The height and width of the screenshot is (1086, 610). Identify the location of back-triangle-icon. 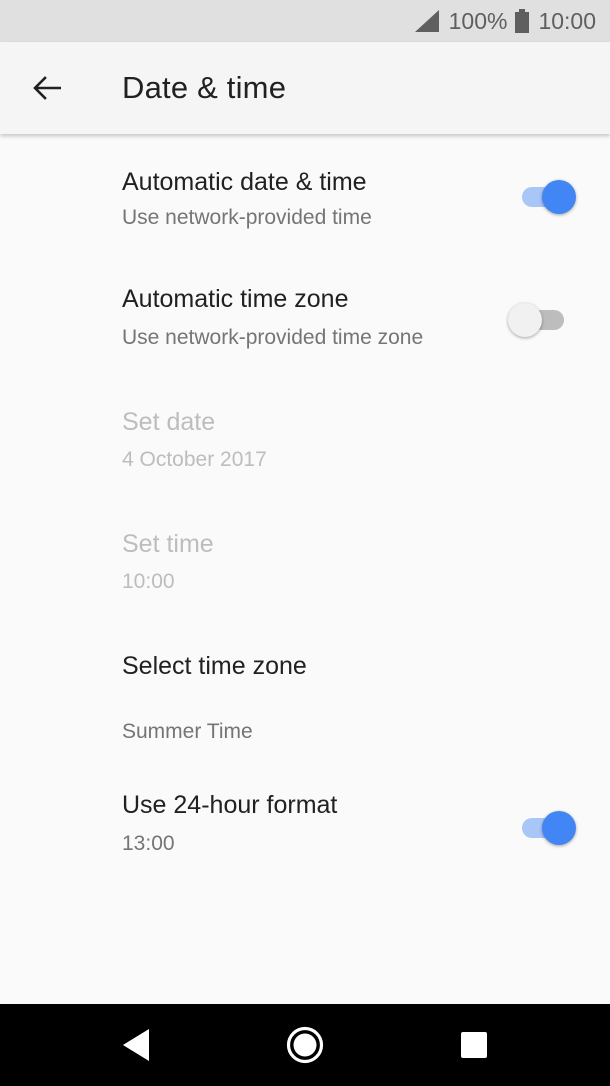
(136, 1045).